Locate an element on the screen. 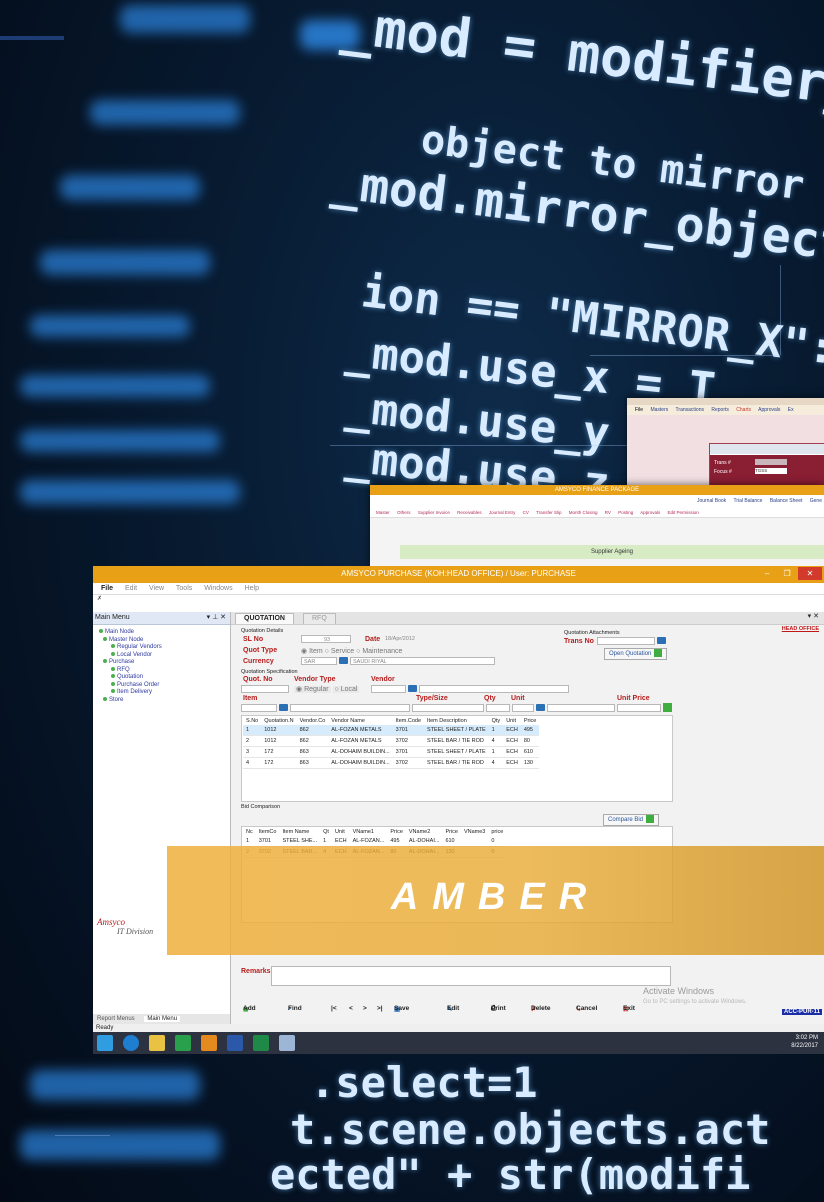 The width and height of the screenshot is (824, 1202). date-field: 18/Apr/2012 is located at coordinates (410, 639).